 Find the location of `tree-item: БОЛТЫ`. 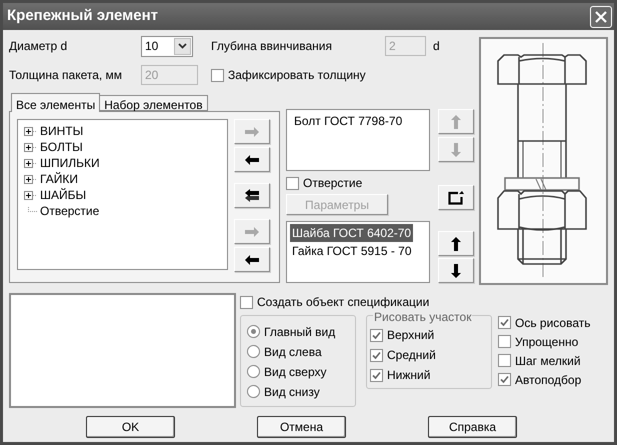

tree-item: БОЛТЫ is located at coordinates (61, 147).